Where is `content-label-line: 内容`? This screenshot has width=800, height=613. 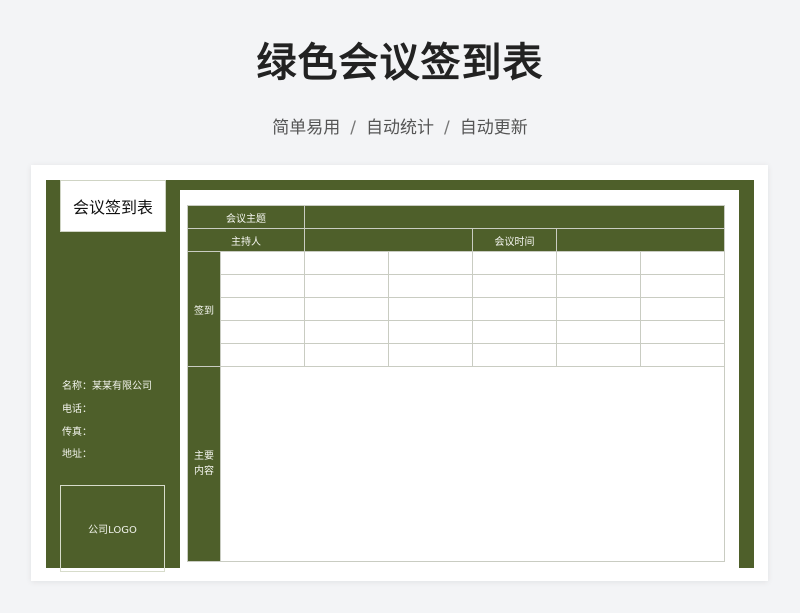
content-label-line: 内容 is located at coordinates (204, 471).